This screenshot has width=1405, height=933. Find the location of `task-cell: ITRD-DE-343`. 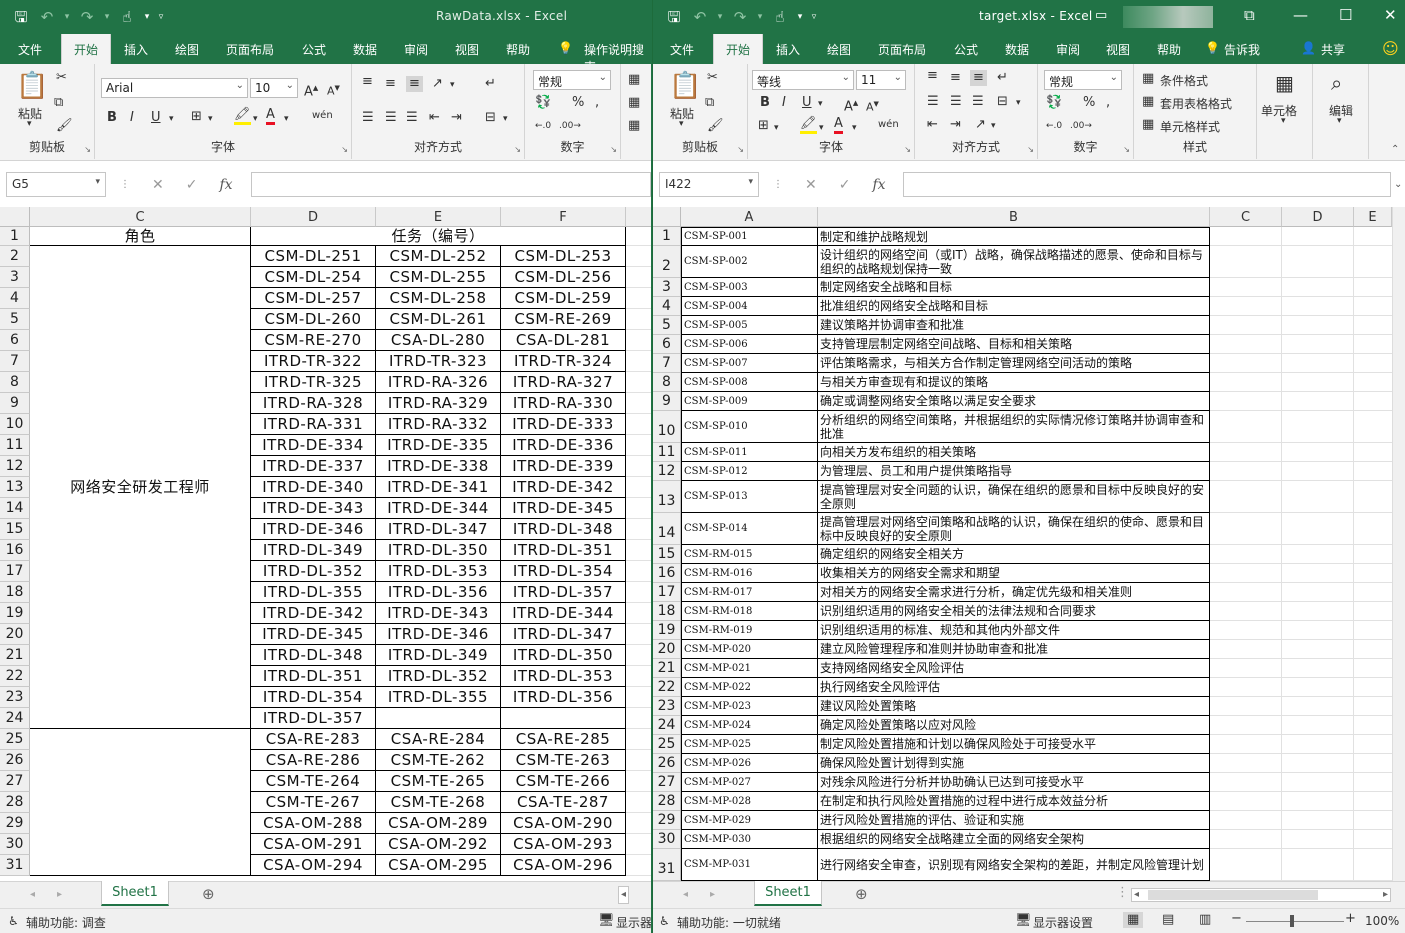

task-cell: ITRD-DE-343 is located at coordinates (313, 508).